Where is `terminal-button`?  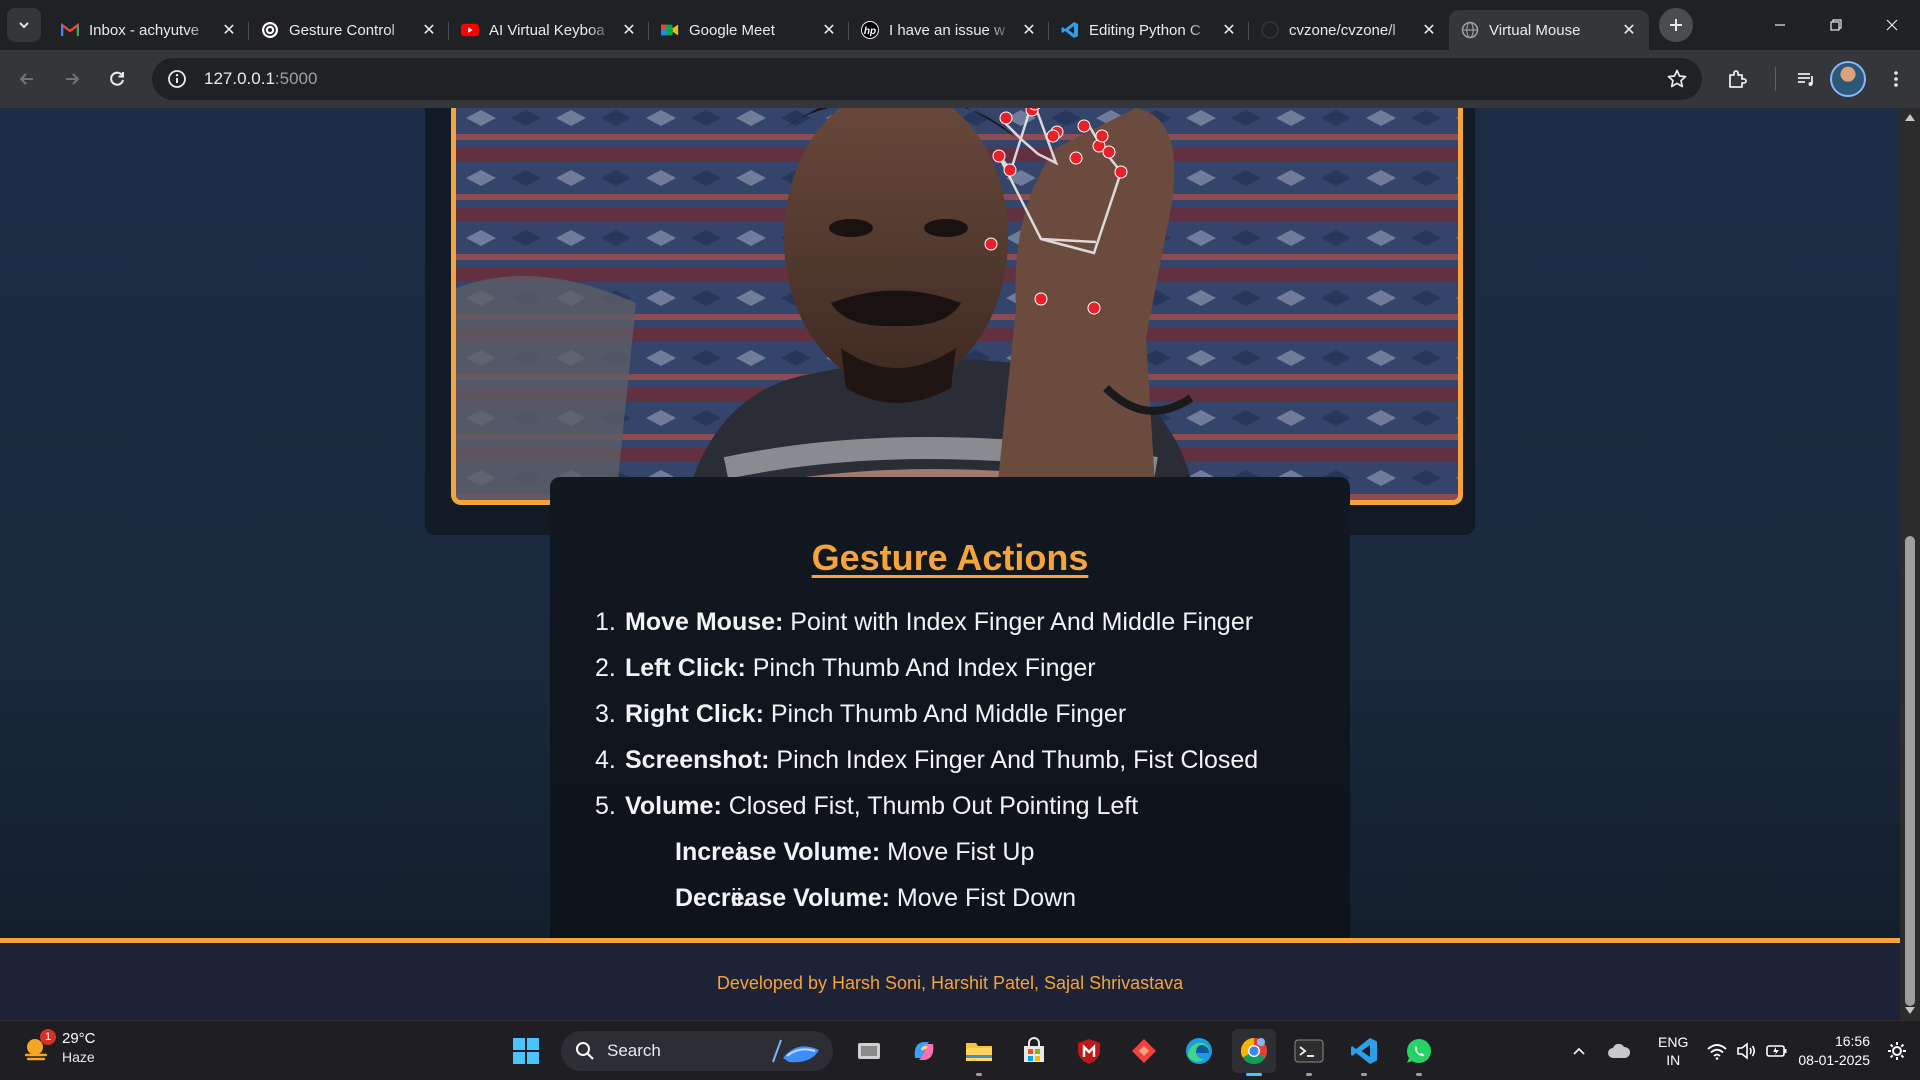 terminal-button is located at coordinates (1309, 1052).